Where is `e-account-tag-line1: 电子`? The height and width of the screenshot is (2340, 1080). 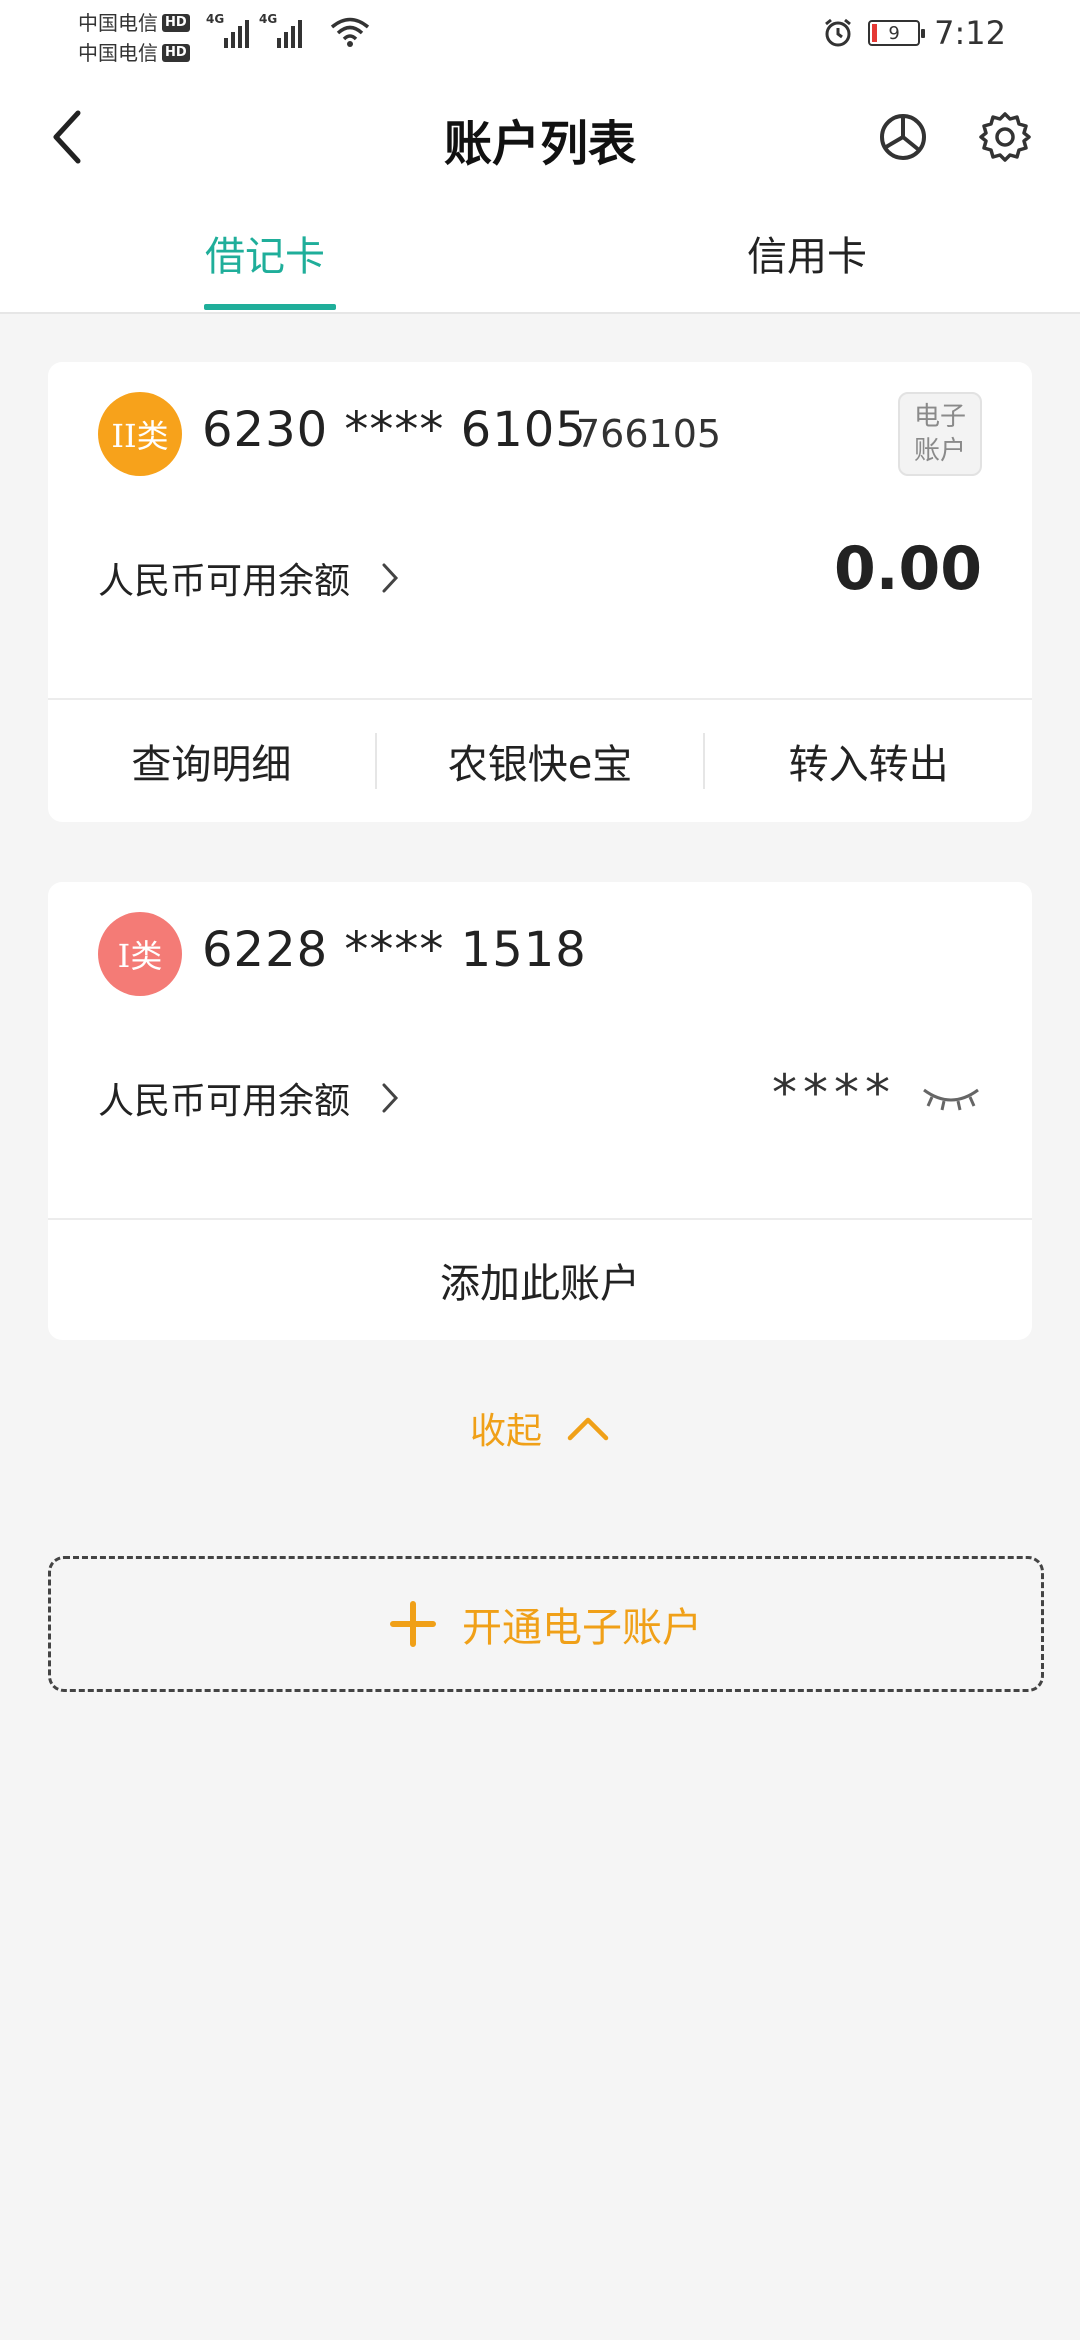 e-account-tag-line1: 电子 is located at coordinates (939, 417).